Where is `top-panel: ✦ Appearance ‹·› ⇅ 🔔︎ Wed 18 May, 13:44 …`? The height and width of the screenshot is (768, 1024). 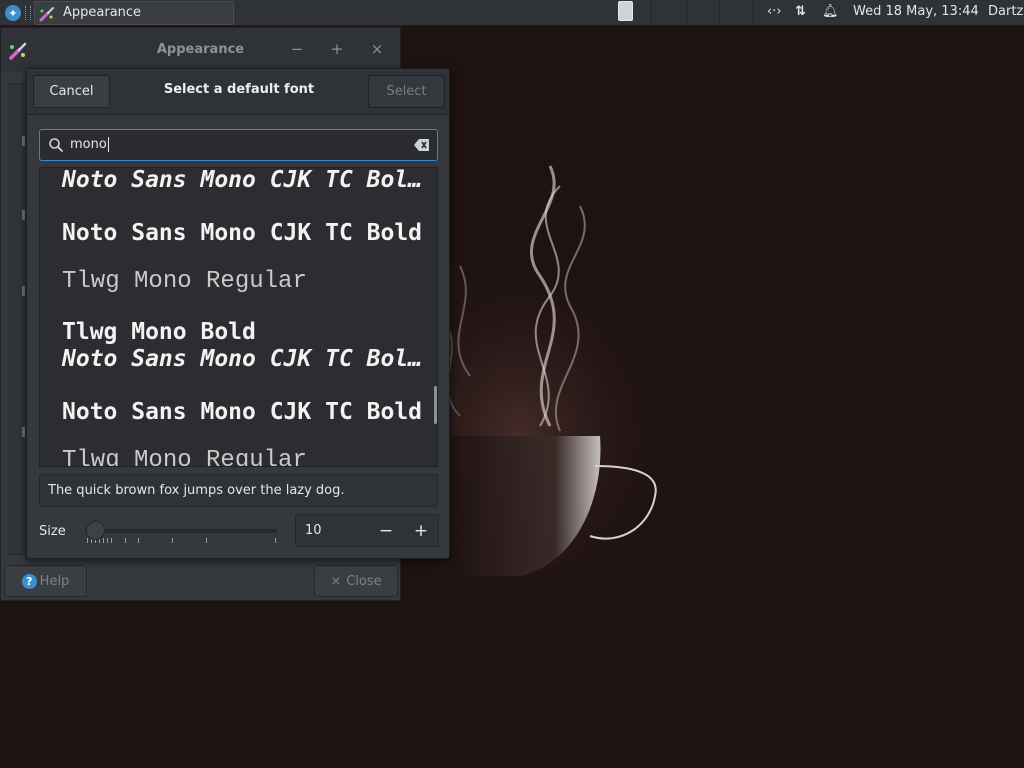
top-panel: ✦ Appearance ‹·› ⇅ 🔔︎ Wed 18 May, 13:44 … is located at coordinates (512, 13).